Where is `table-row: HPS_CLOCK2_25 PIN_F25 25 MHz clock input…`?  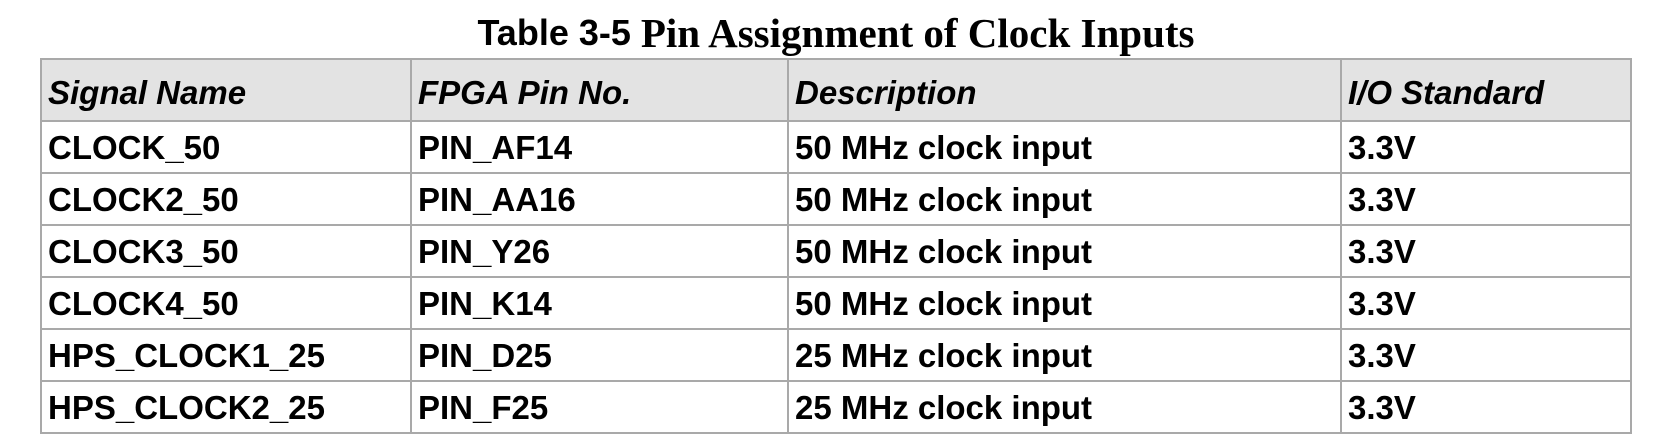
table-row: HPS_CLOCK2_25 PIN_F25 25 MHz clock input… is located at coordinates (836, 407).